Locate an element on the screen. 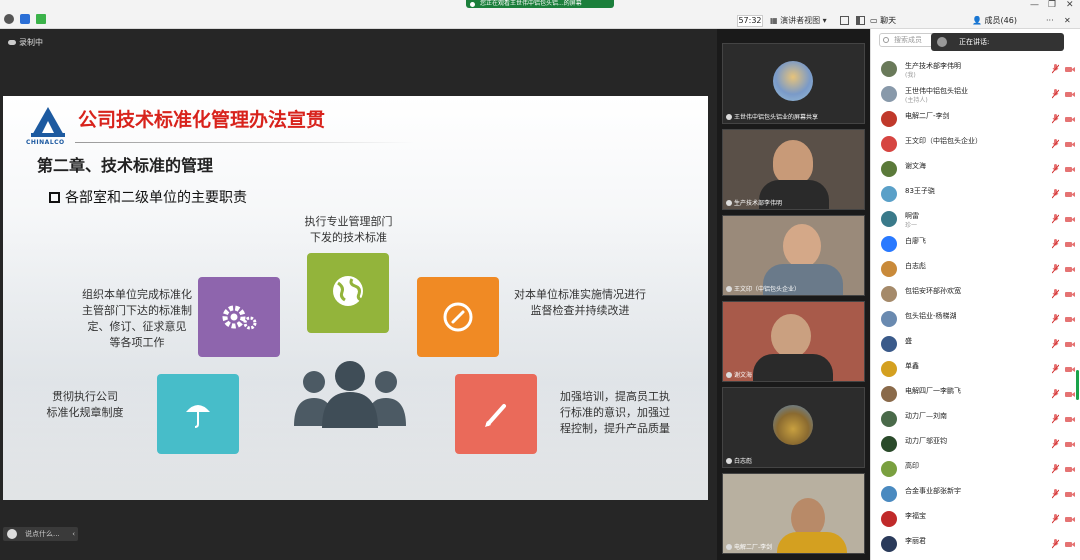 The image size is (1080, 560). member-row: 包铝安环部孙欢宽 is located at coordinates (975, 294).